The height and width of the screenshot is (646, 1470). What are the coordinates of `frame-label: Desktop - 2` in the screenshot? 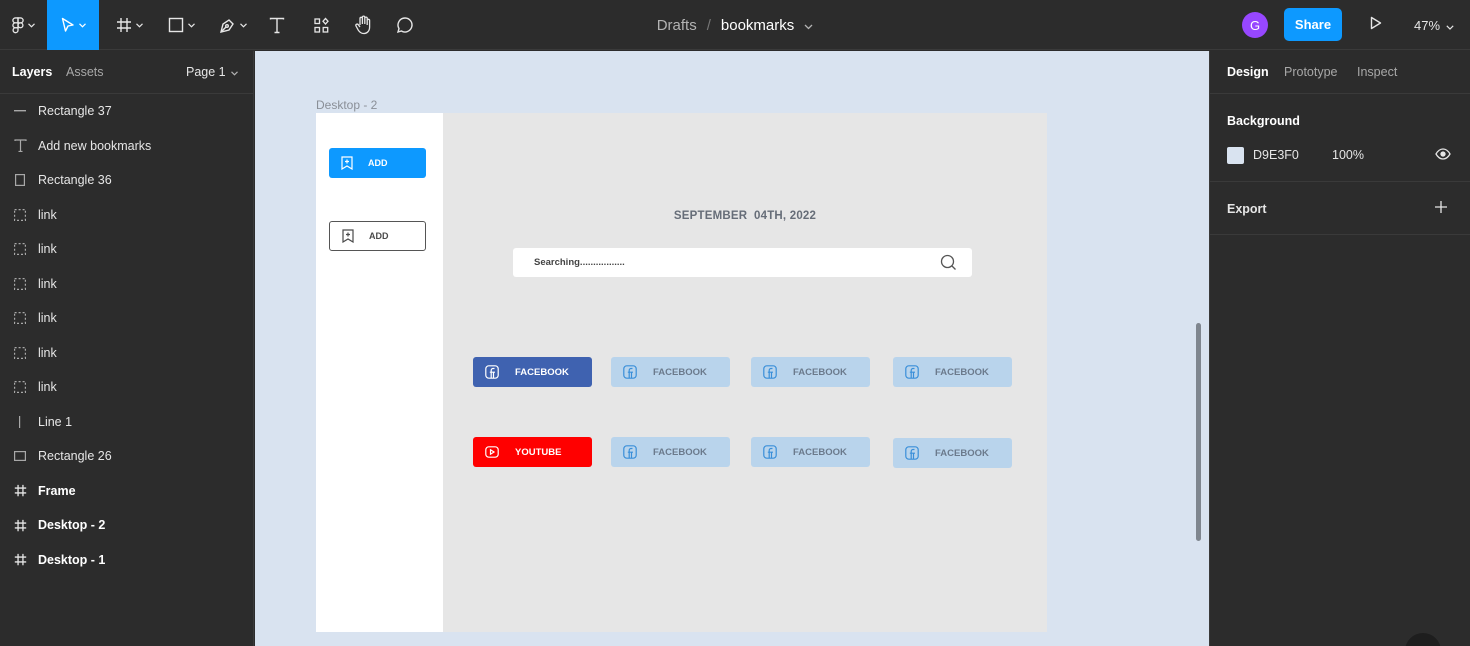 It's located at (346, 105).